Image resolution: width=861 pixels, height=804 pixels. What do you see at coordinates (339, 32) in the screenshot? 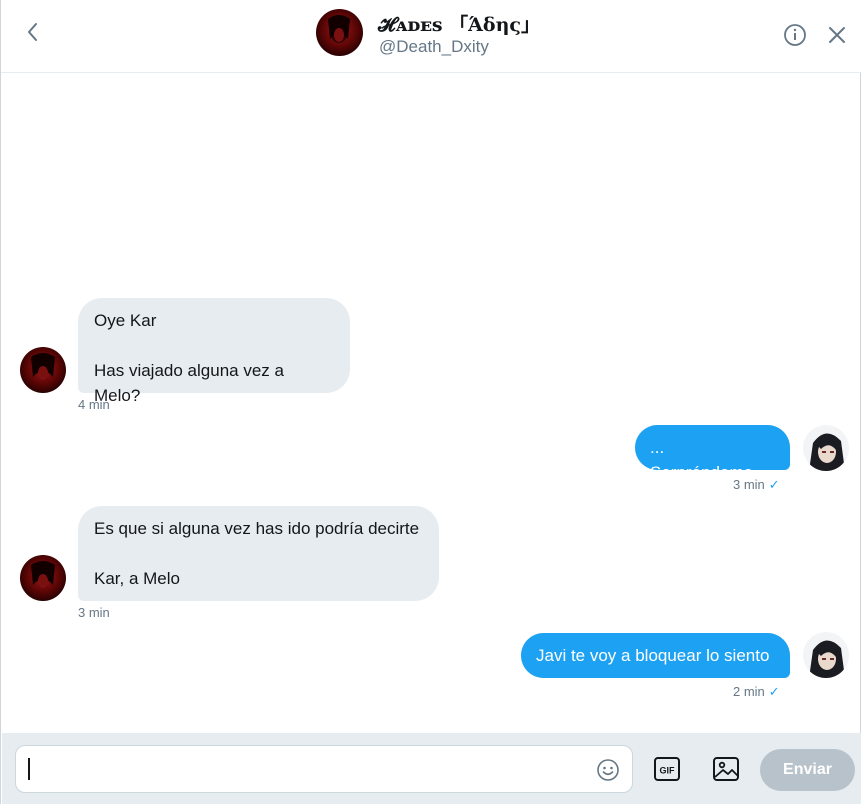
I see `contact-avatar` at bounding box center [339, 32].